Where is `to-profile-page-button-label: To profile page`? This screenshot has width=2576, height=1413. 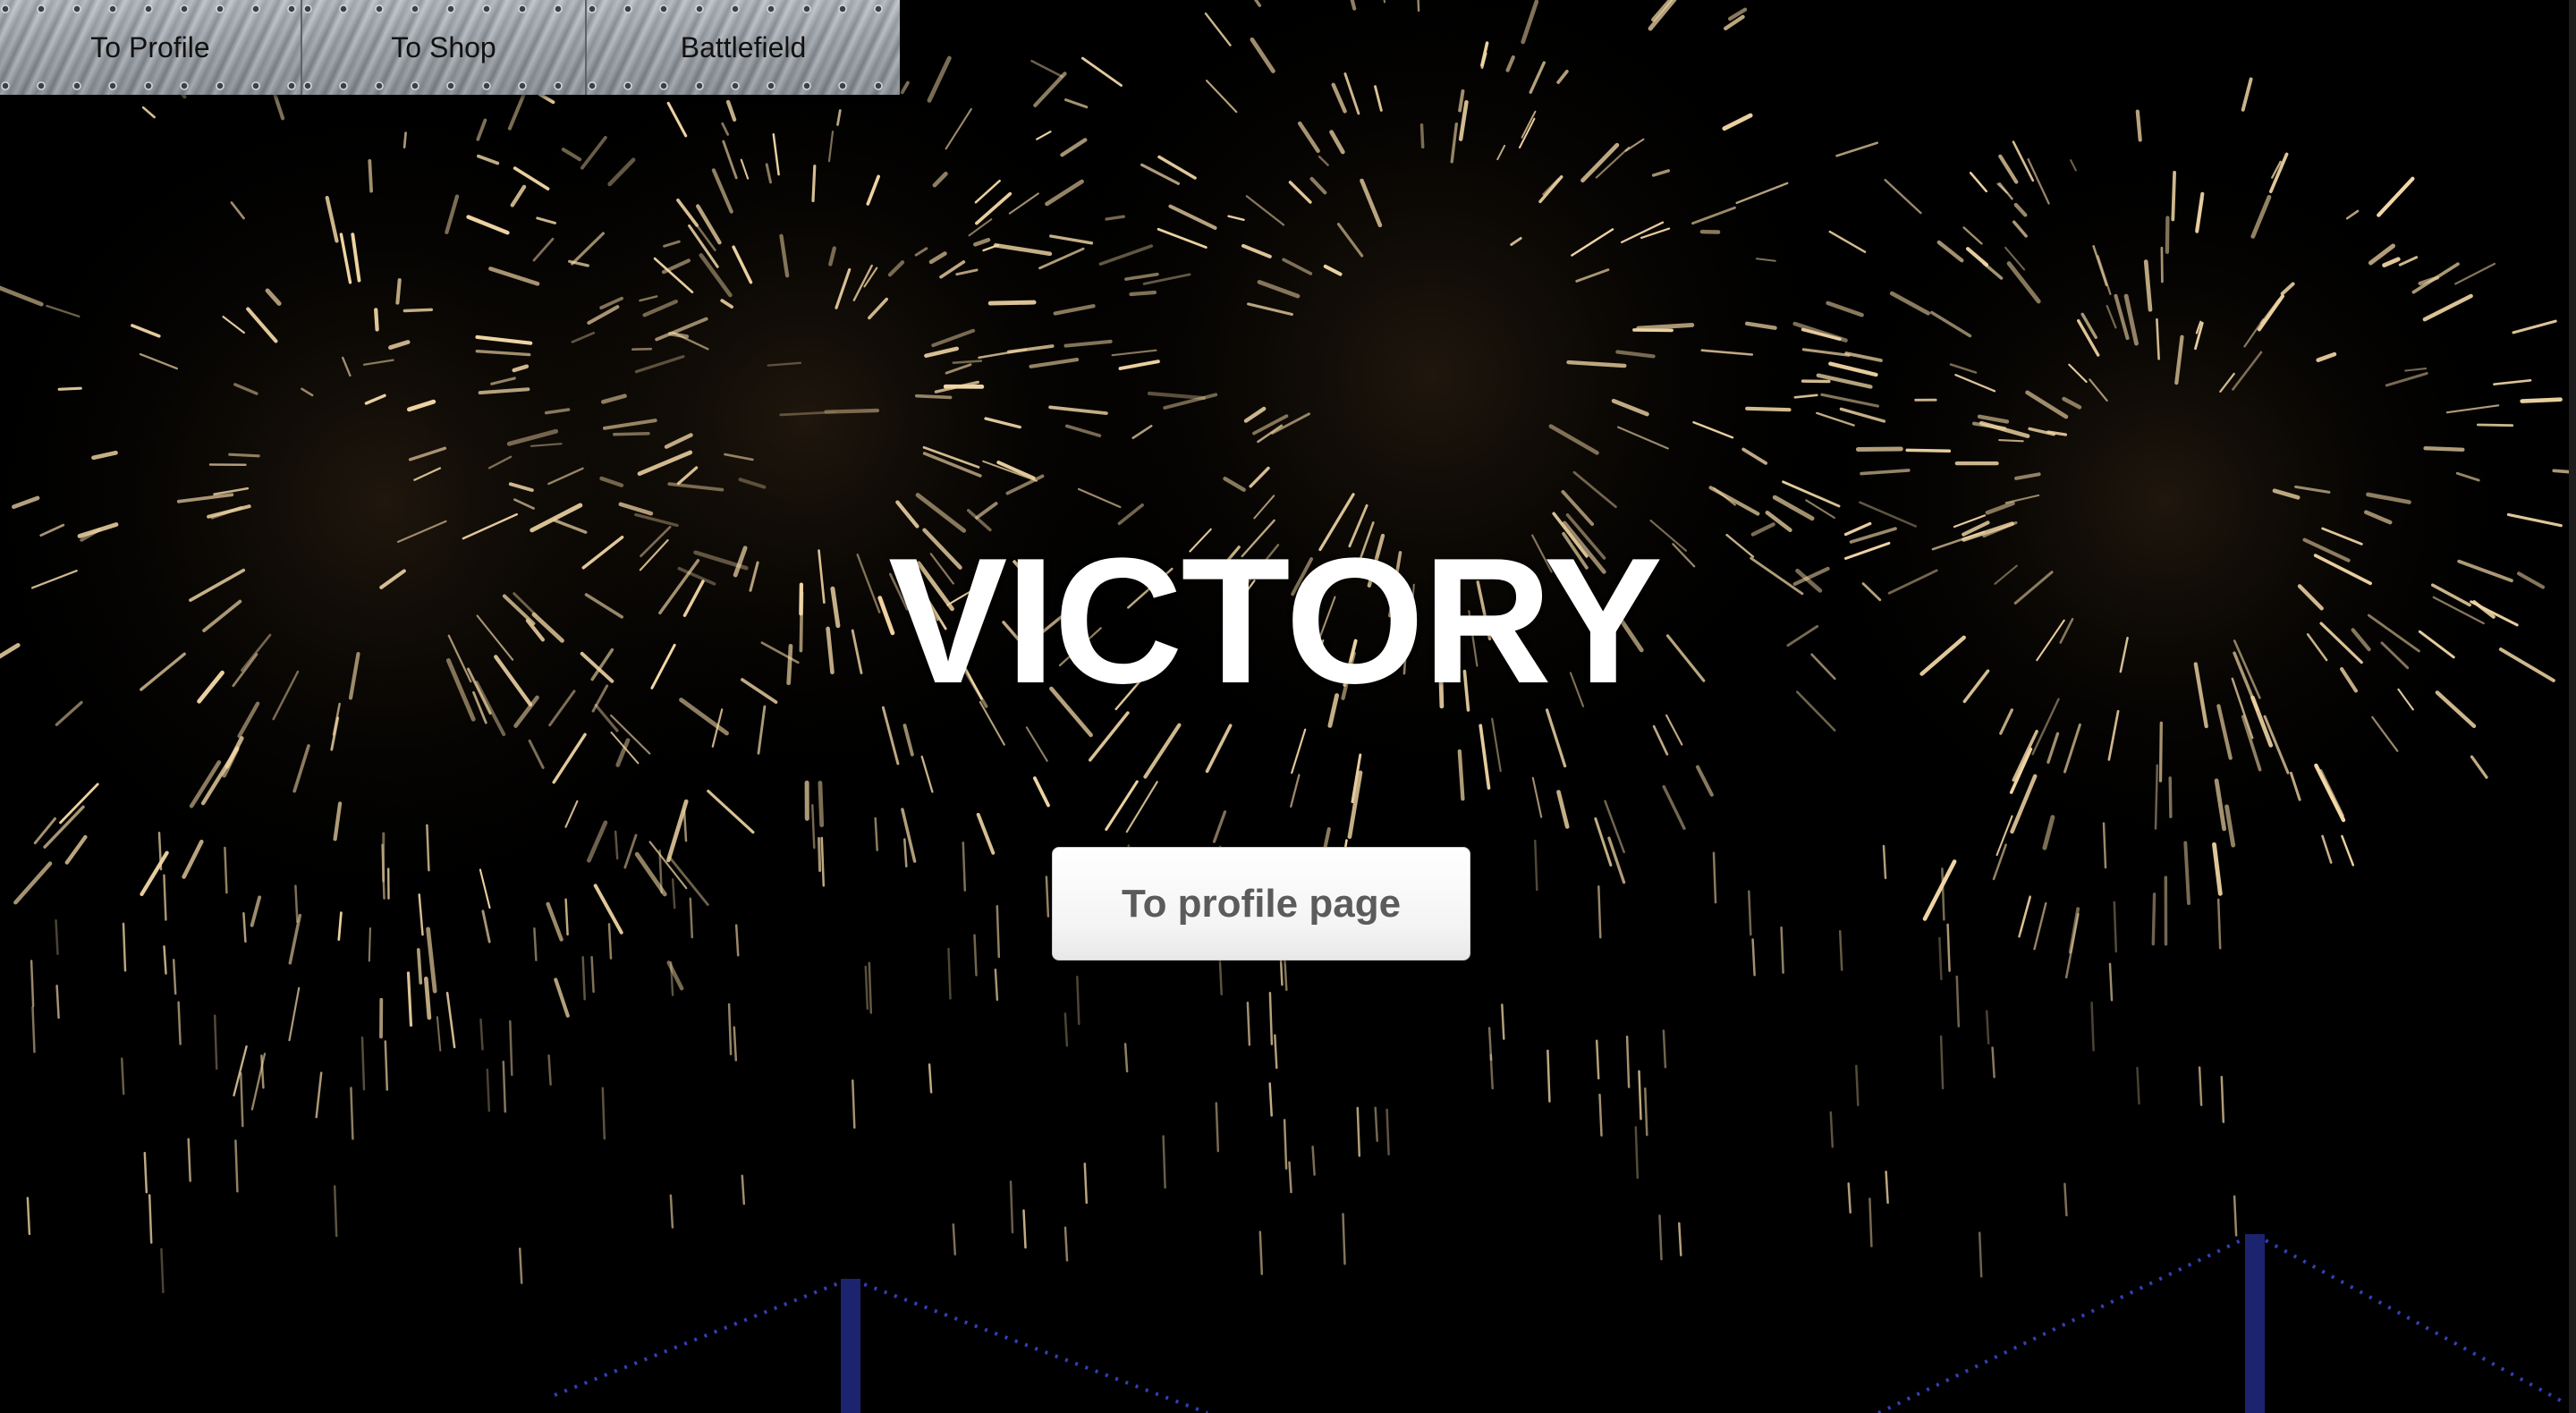 to-profile-page-button-label: To profile page is located at coordinates (1261, 903).